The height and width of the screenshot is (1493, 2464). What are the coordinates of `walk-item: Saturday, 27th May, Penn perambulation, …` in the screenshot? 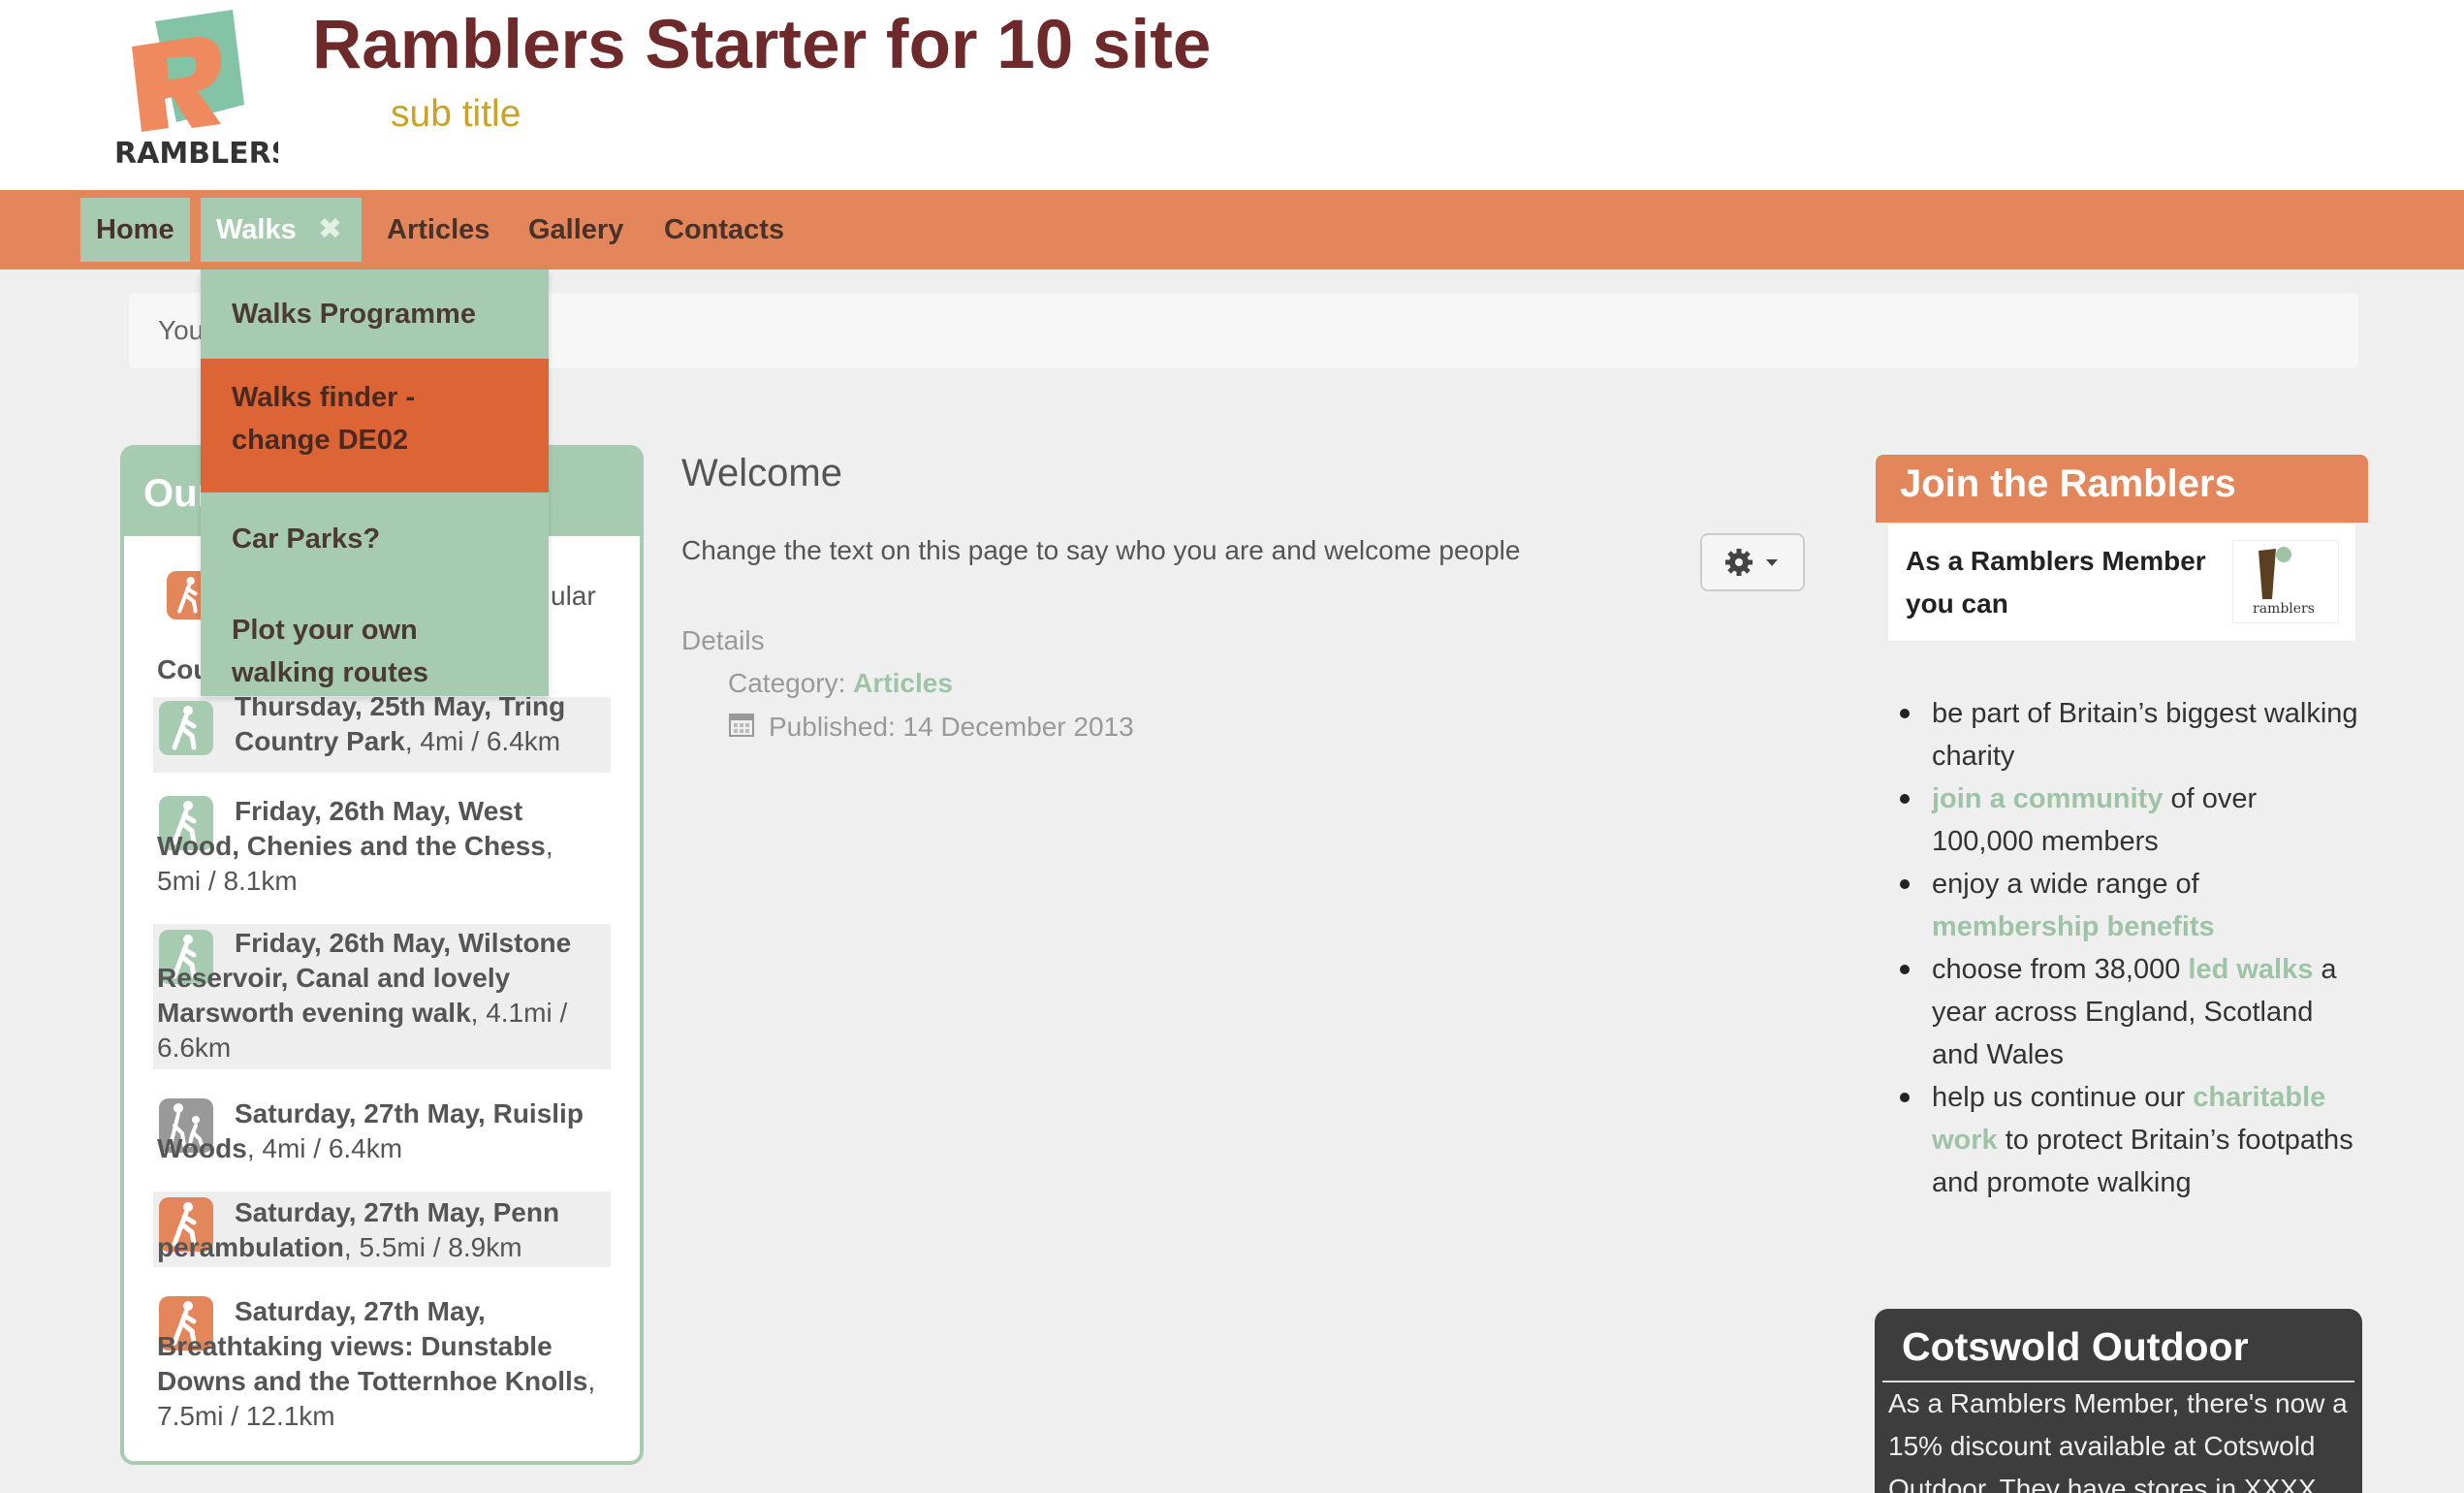 It's located at (382, 1229).